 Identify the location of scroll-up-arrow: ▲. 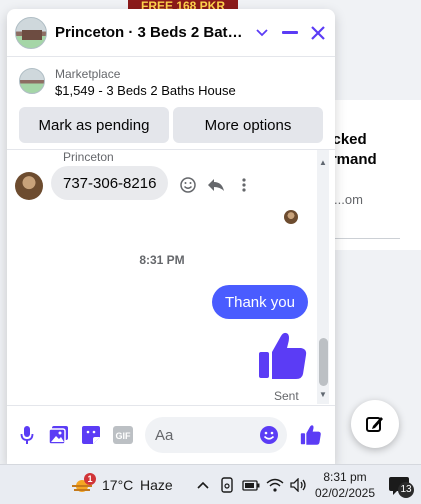
(323, 162).